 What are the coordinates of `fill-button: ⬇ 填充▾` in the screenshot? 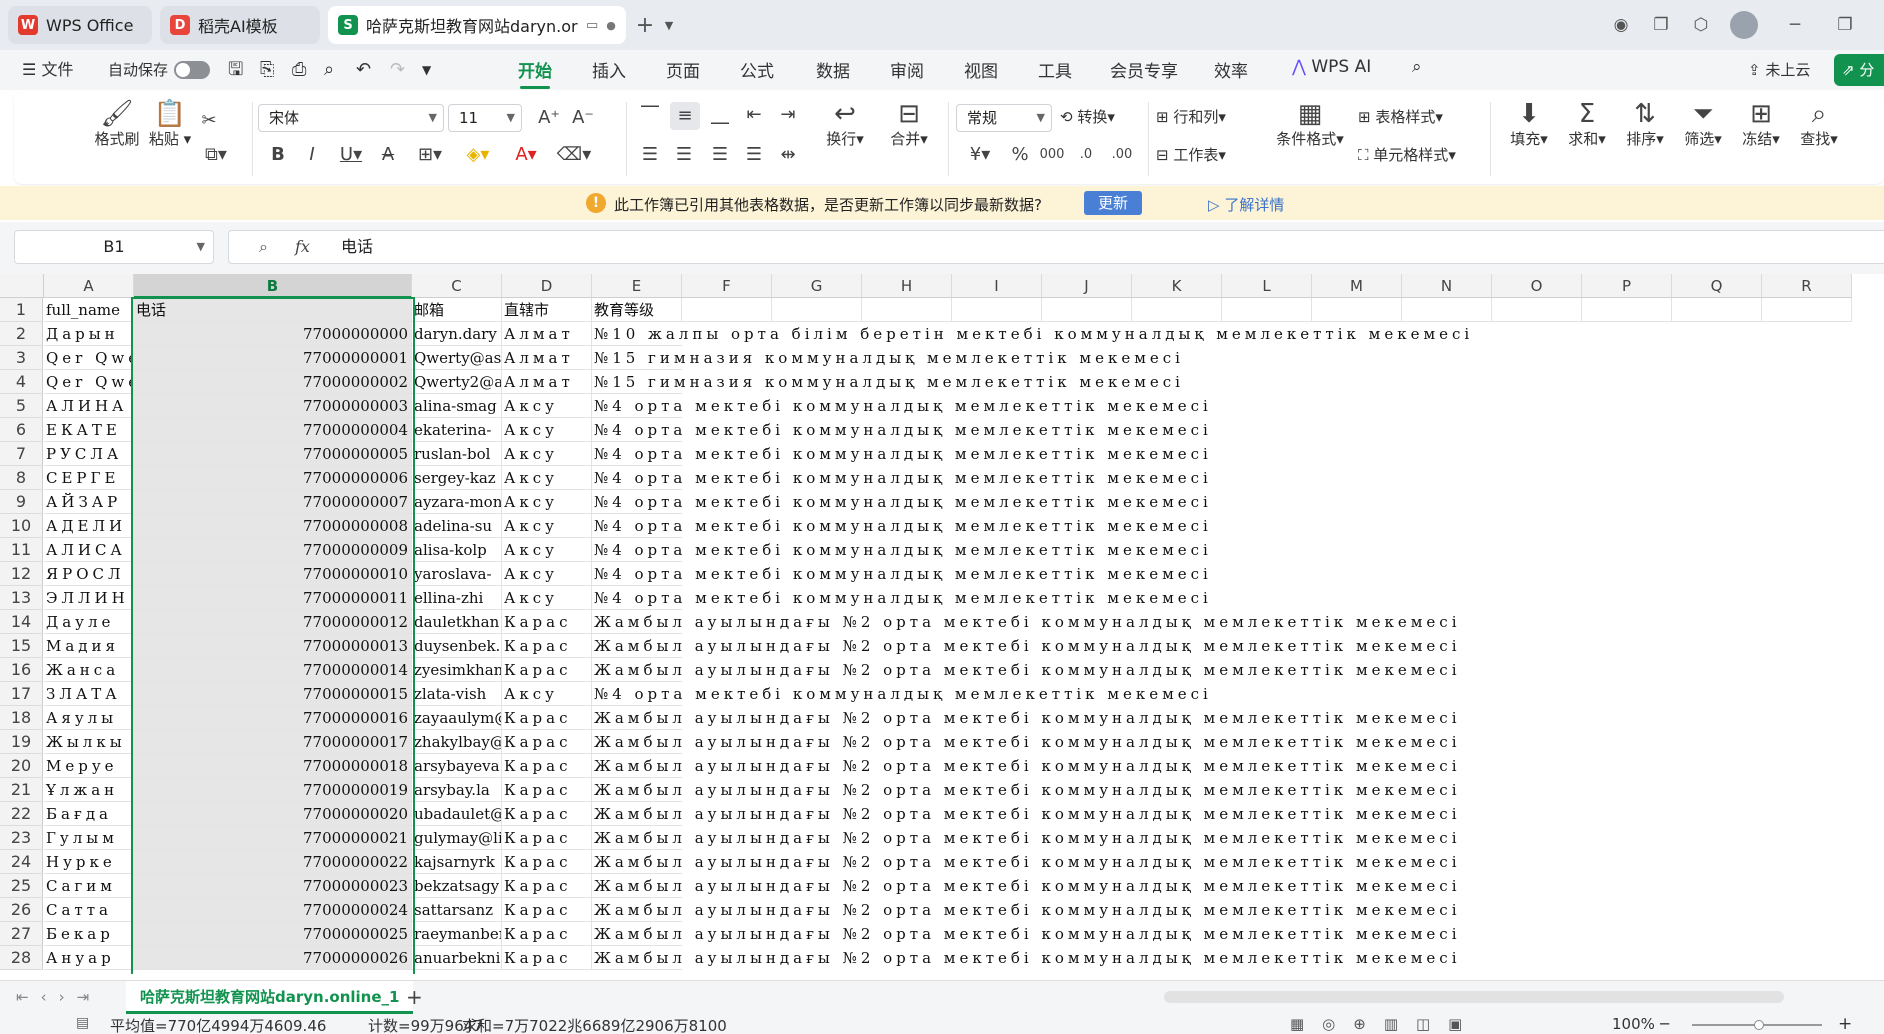 It's located at (1529, 124).